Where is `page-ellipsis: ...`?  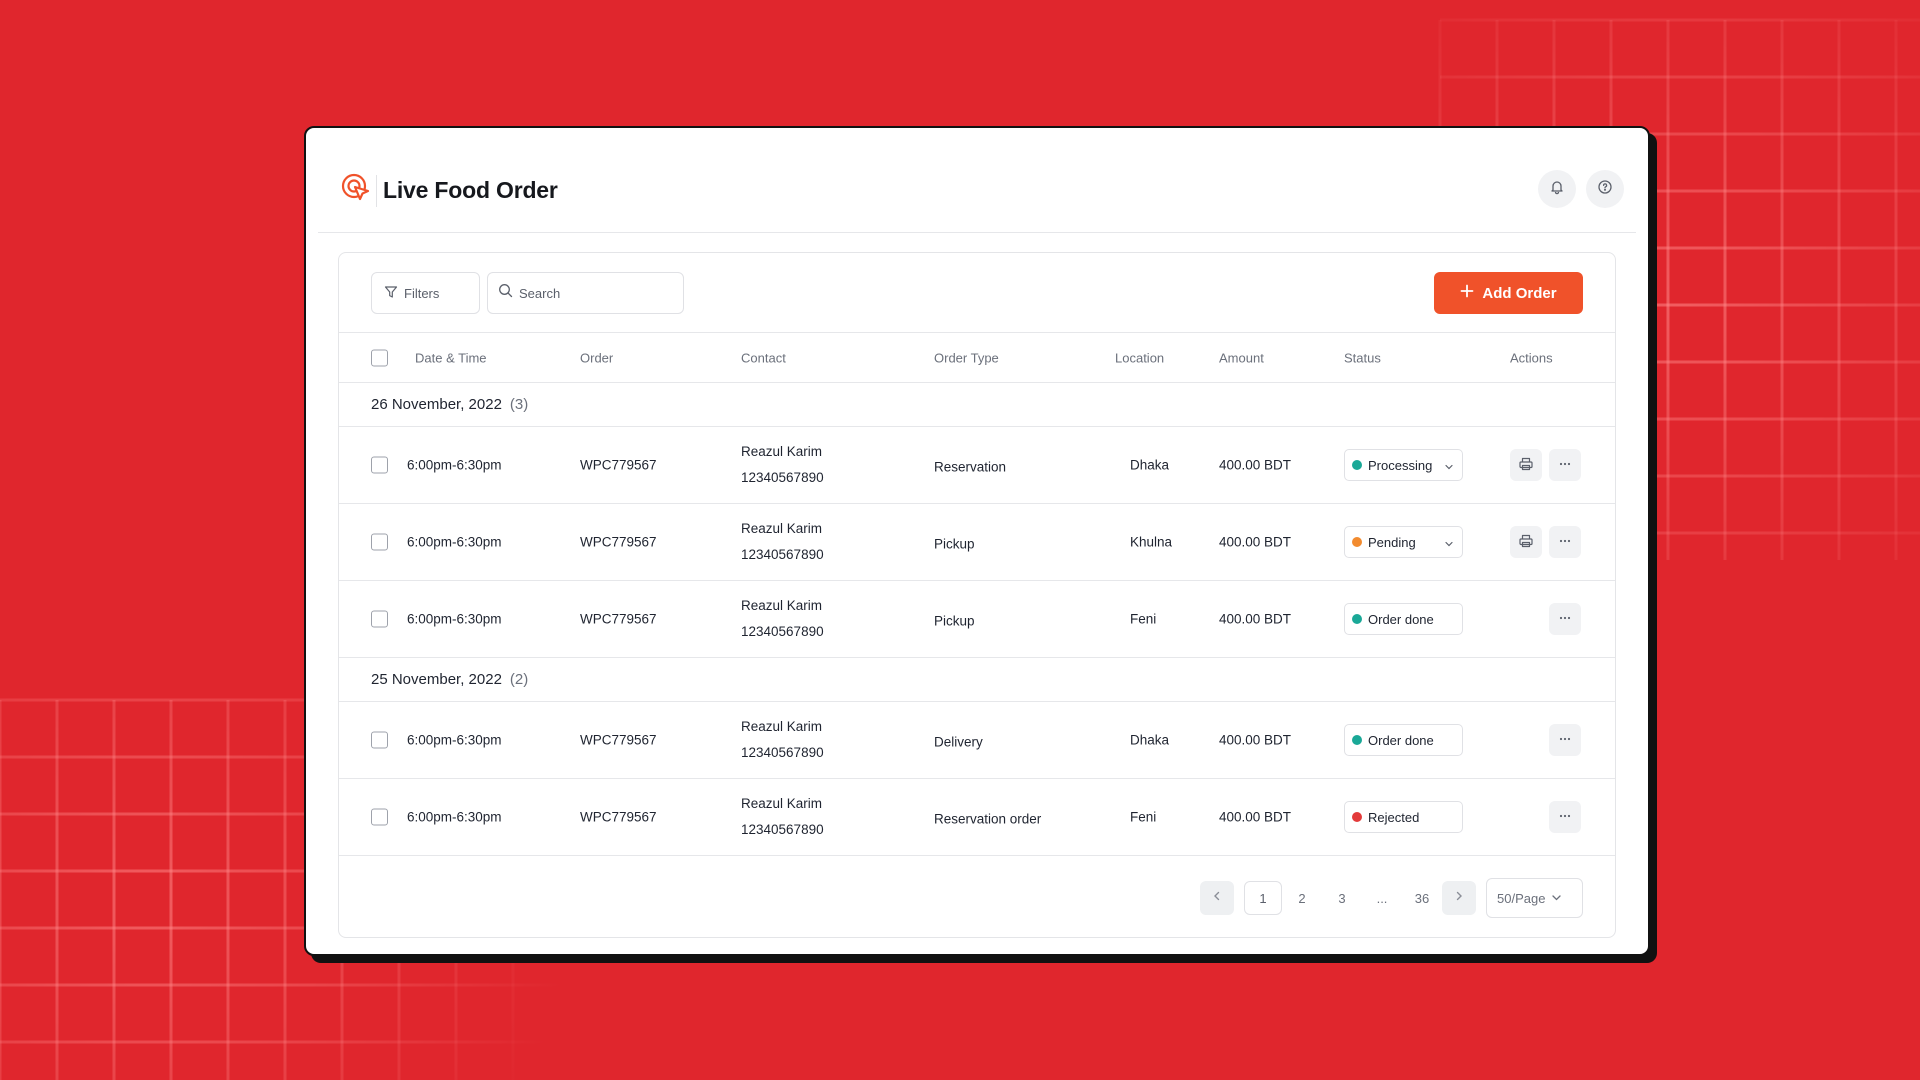
page-ellipsis: ... is located at coordinates (1382, 898).